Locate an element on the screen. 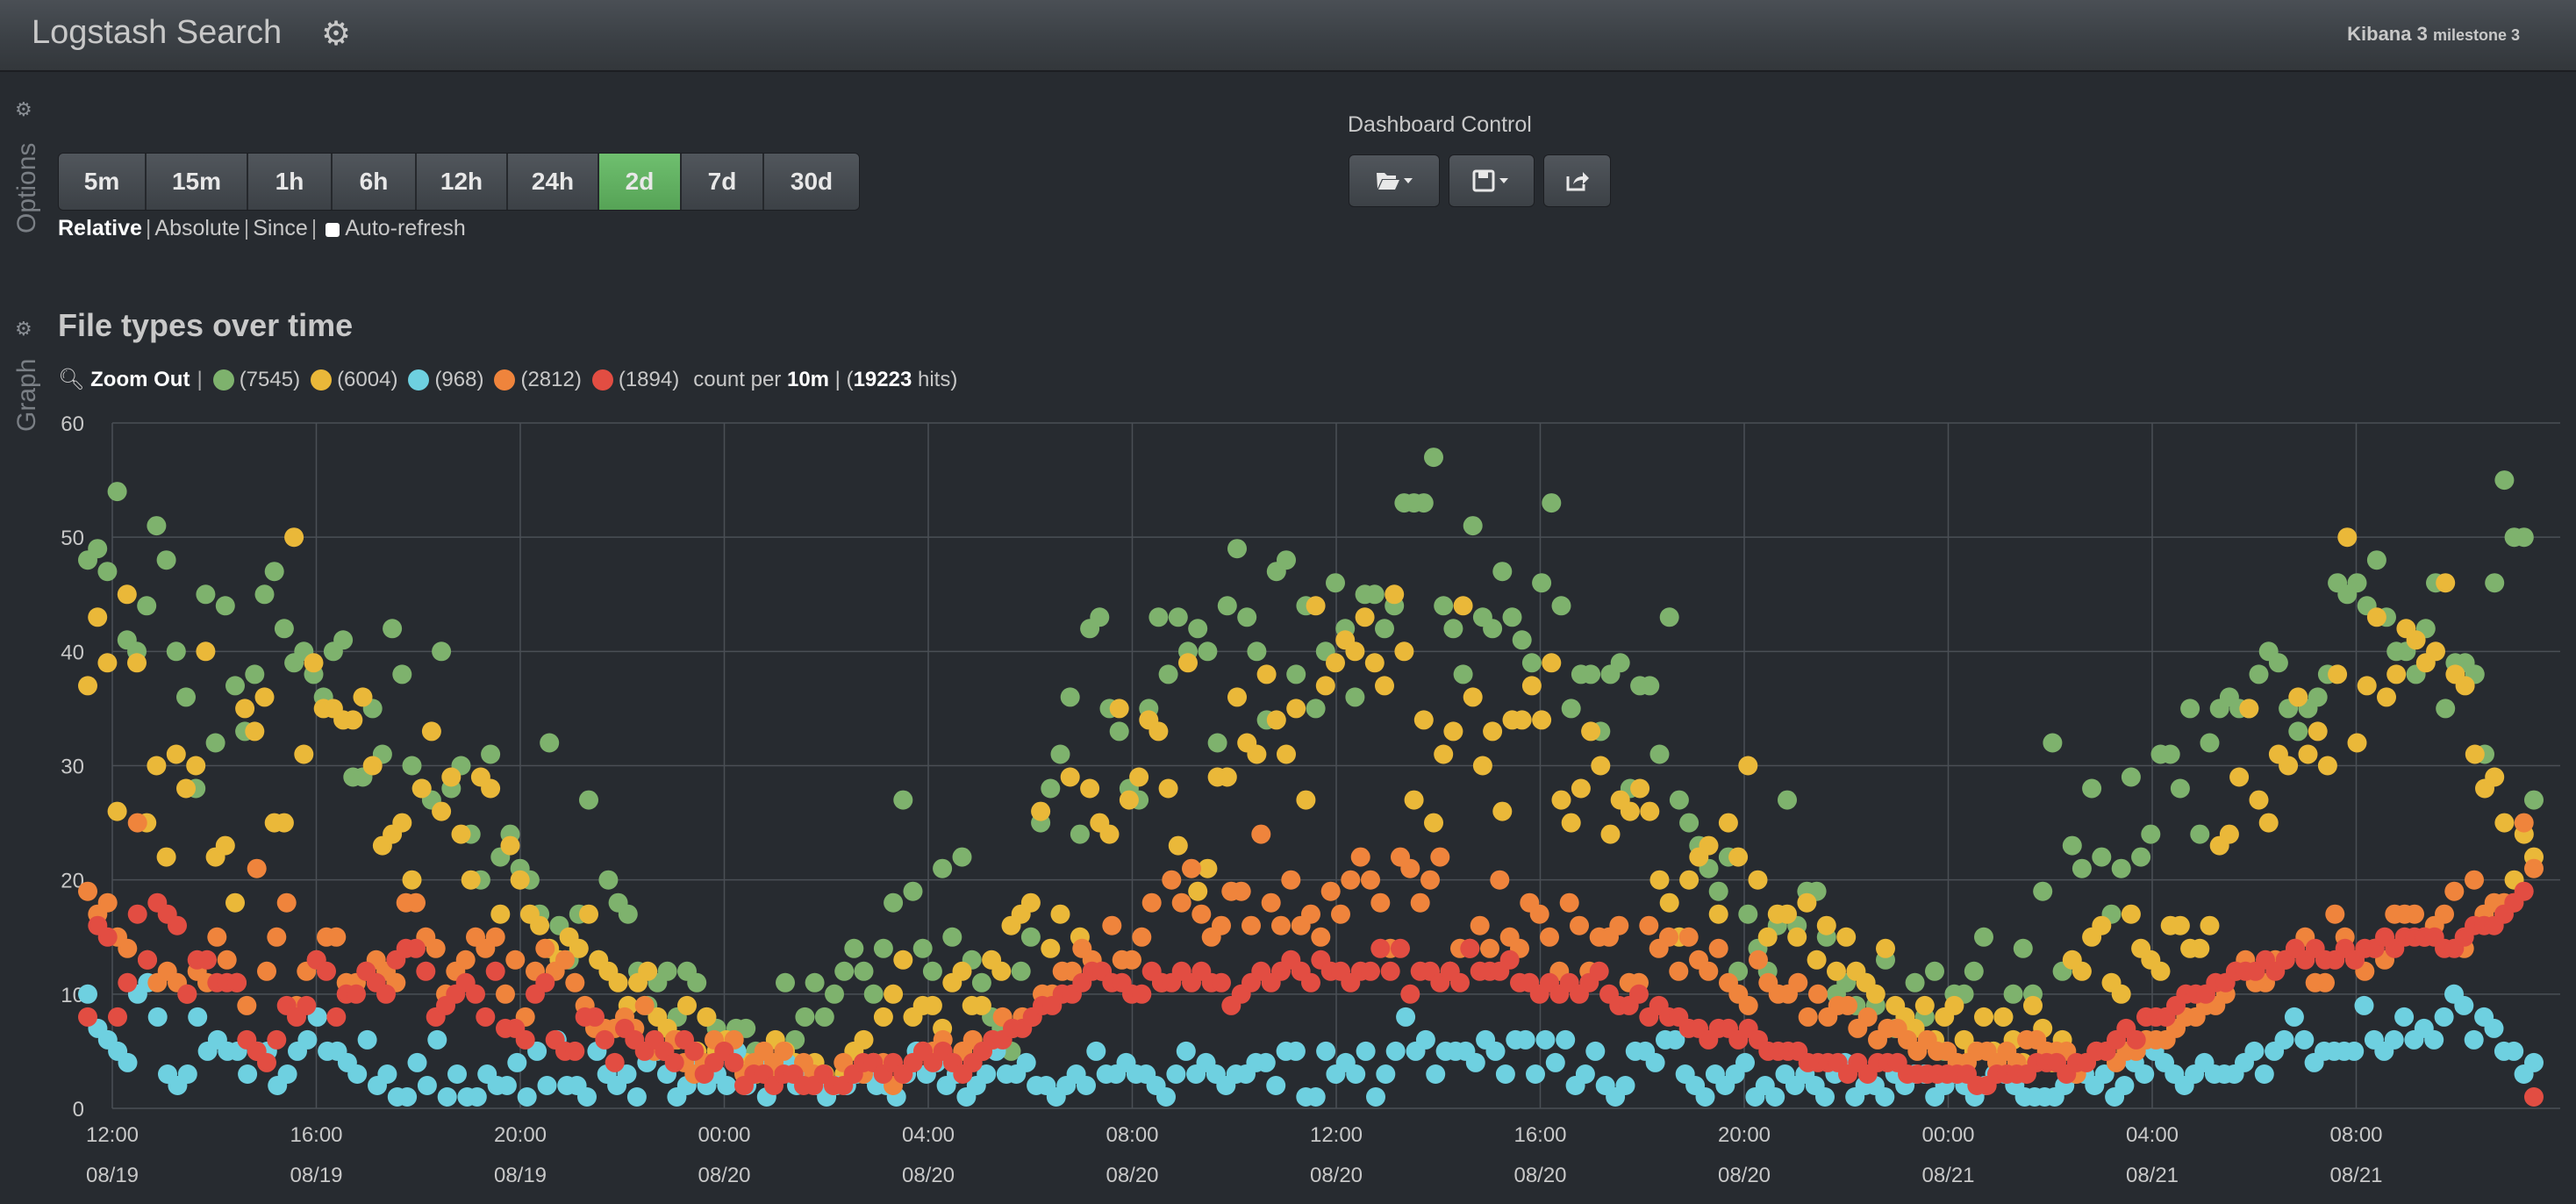 Image resolution: width=2576 pixels, height=1204 pixels. row-label-options: Options is located at coordinates (27, 188).